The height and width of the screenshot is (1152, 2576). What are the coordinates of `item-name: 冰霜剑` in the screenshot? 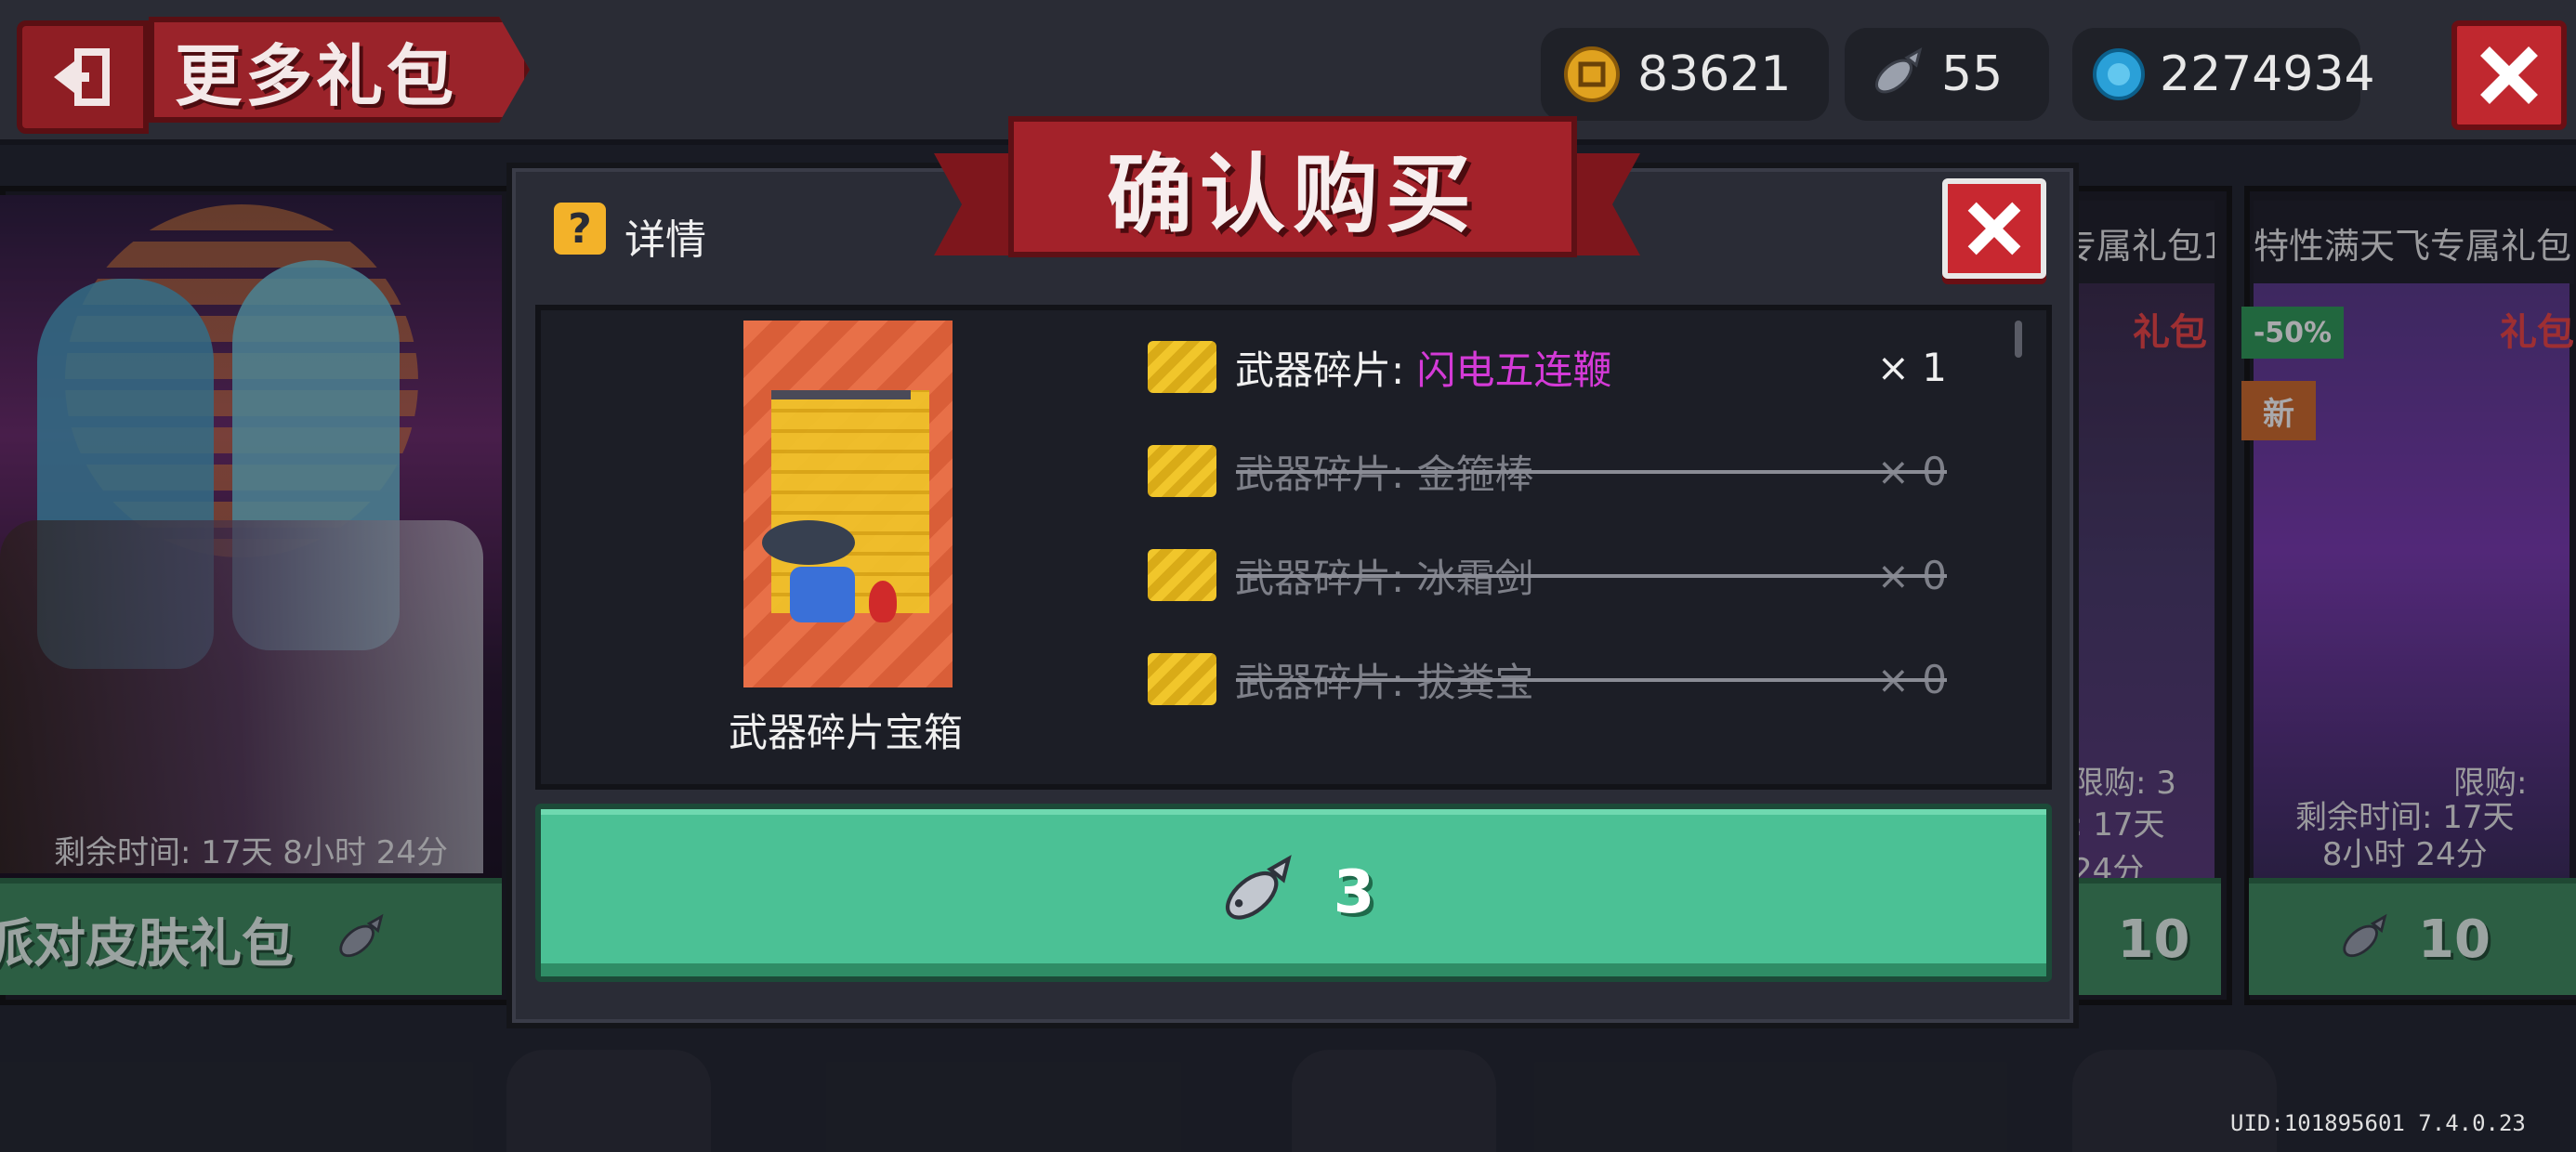 It's located at (1475, 578).